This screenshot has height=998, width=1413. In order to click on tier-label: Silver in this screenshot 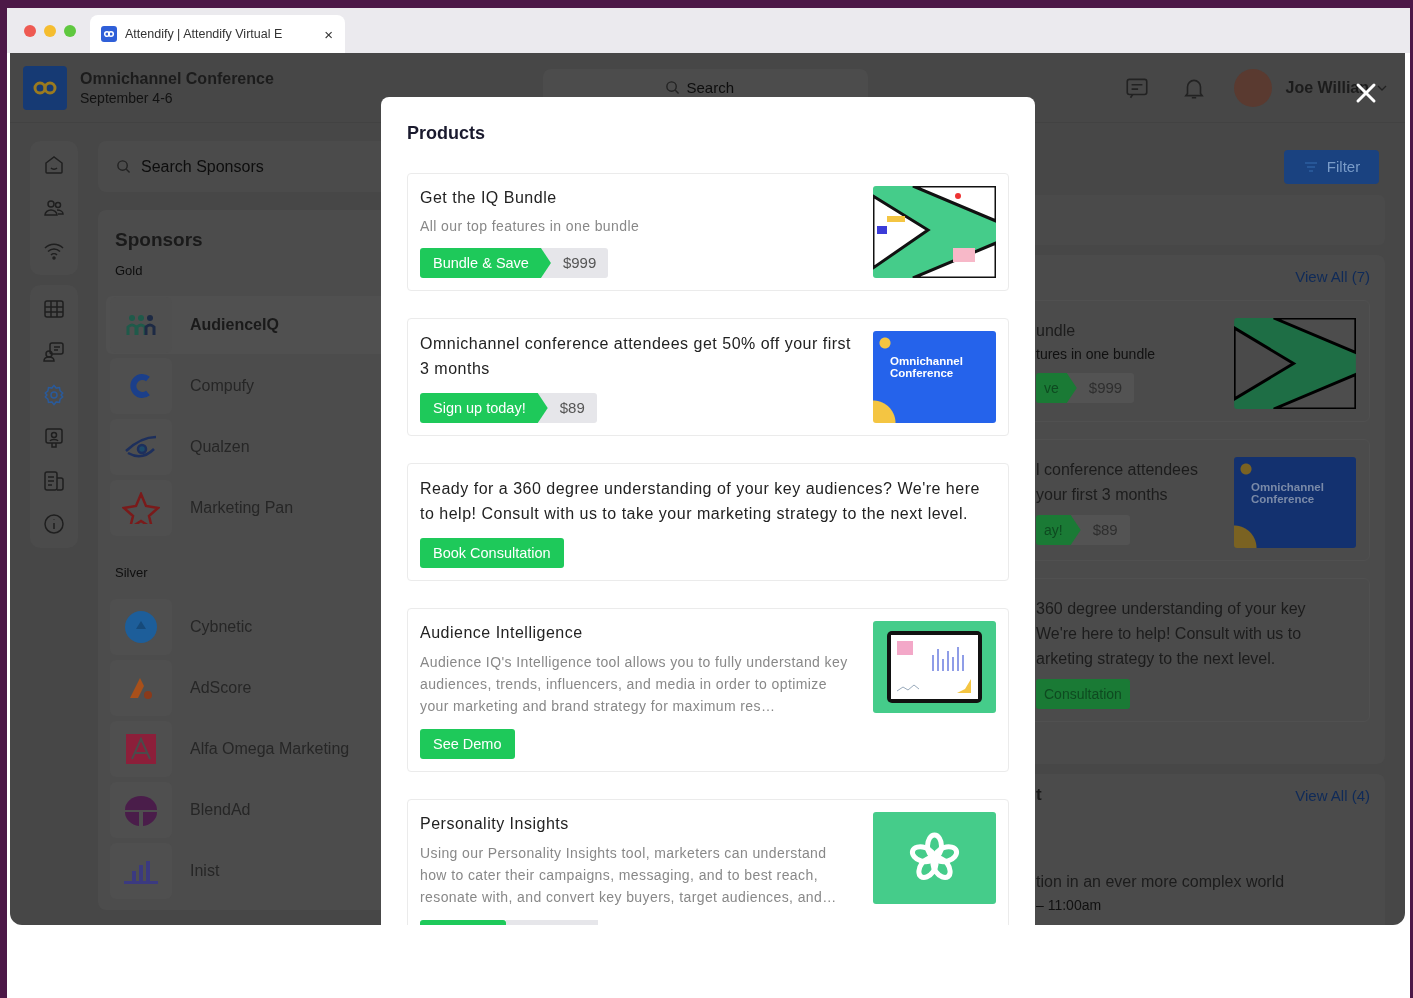, I will do `click(131, 573)`.